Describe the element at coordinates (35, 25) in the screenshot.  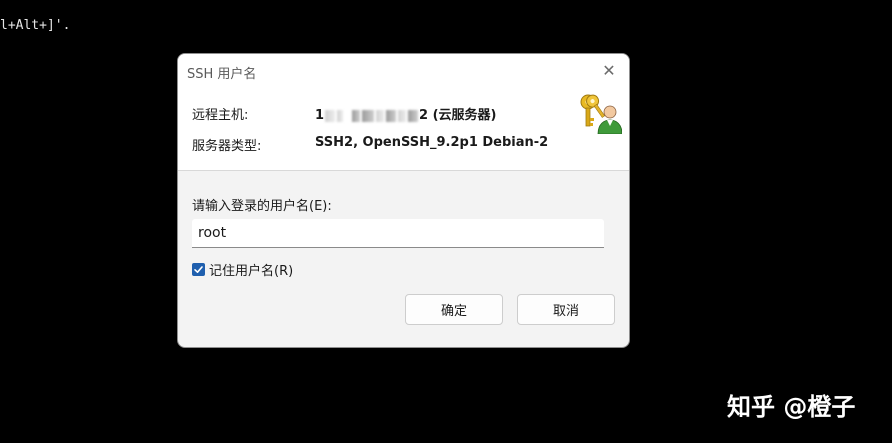
I see `terminal-text-line: l+Alt+]'.` at that location.